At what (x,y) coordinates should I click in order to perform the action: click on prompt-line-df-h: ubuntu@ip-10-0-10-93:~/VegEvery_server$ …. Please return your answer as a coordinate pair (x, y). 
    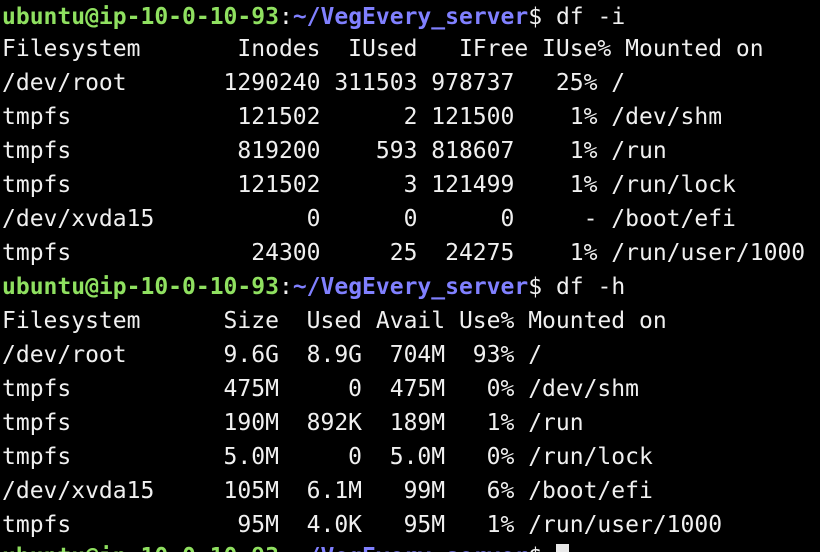
    Looking at the image, I should click on (313, 287).